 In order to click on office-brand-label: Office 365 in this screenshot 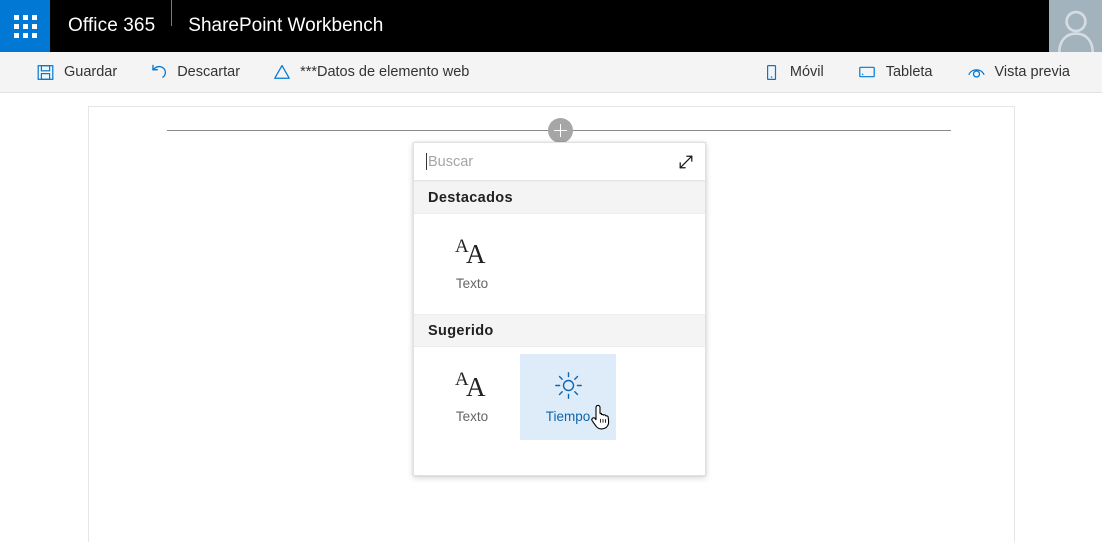, I will do `click(112, 25)`.